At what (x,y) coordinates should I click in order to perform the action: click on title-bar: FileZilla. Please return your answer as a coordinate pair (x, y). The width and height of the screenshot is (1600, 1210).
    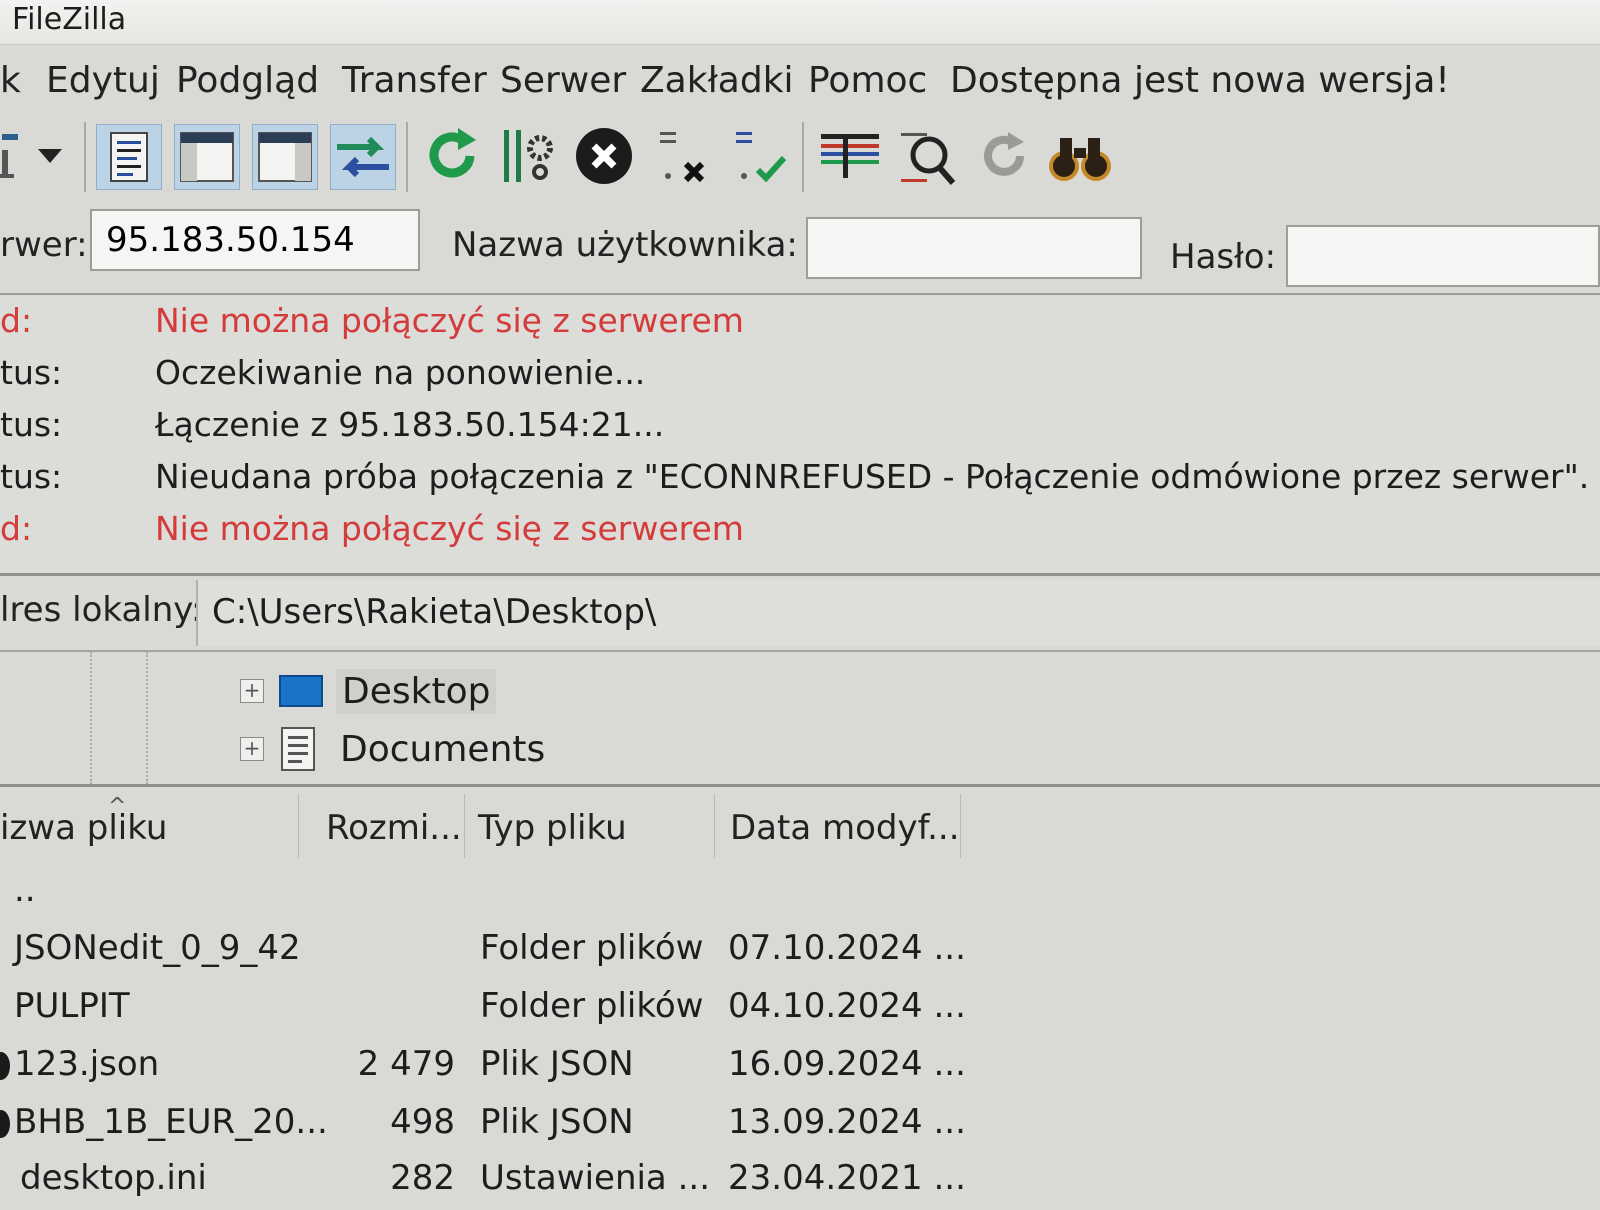
    Looking at the image, I should click on (800, 22).